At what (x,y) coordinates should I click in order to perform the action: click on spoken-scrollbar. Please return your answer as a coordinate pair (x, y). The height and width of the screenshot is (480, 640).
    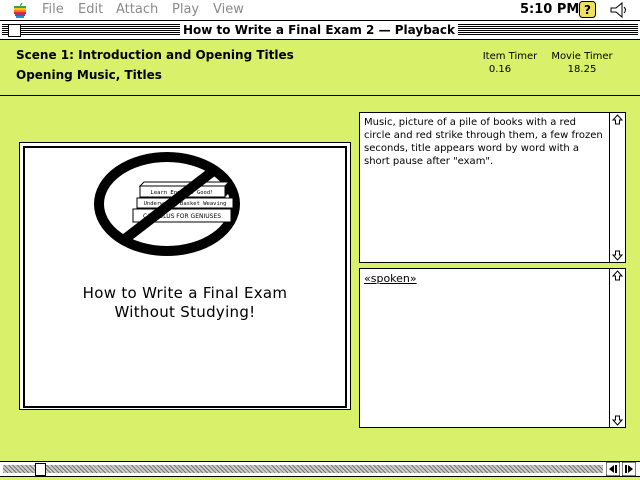
    Looking at the image, I should click on (617, 348).